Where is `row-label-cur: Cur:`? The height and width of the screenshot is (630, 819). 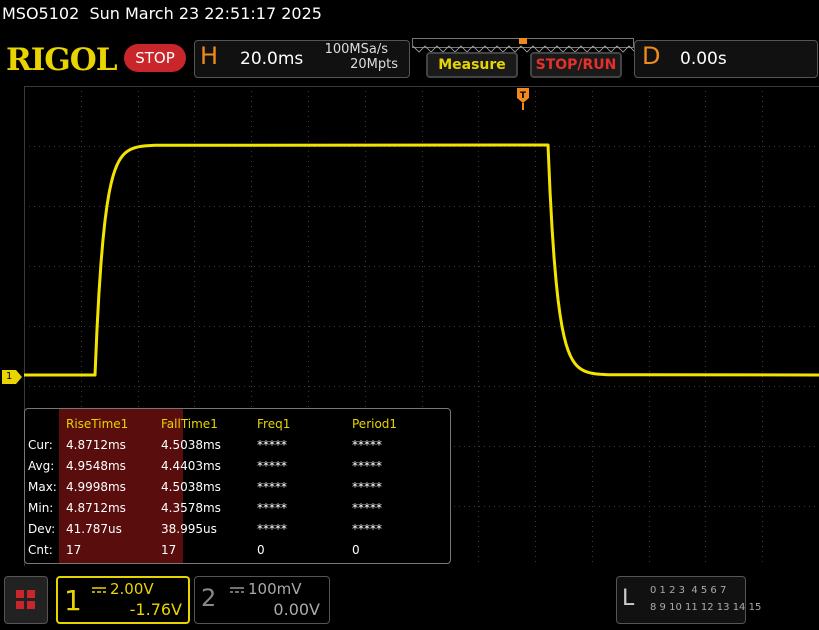 row-label-cur: Cur: is located at coordinates (40, 445).